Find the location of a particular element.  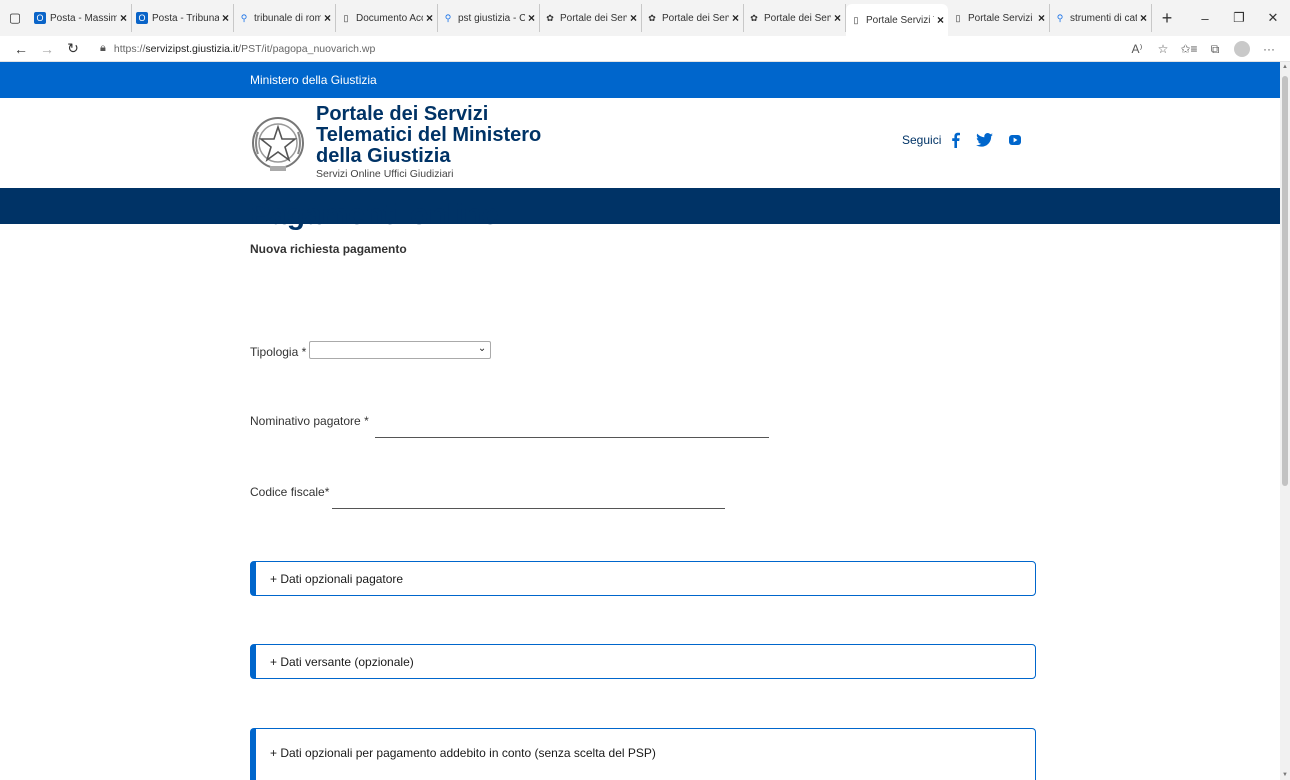

accordion-label: + Dati opzionali pagatore is located at coordinates (337, 578).